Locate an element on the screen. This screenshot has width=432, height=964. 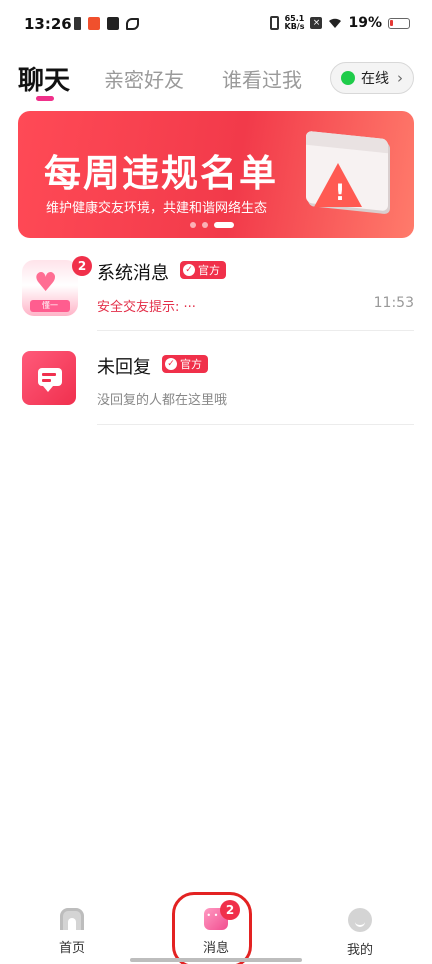
network-speed: 65.1 KB/s is located at coordinates (295, 23).